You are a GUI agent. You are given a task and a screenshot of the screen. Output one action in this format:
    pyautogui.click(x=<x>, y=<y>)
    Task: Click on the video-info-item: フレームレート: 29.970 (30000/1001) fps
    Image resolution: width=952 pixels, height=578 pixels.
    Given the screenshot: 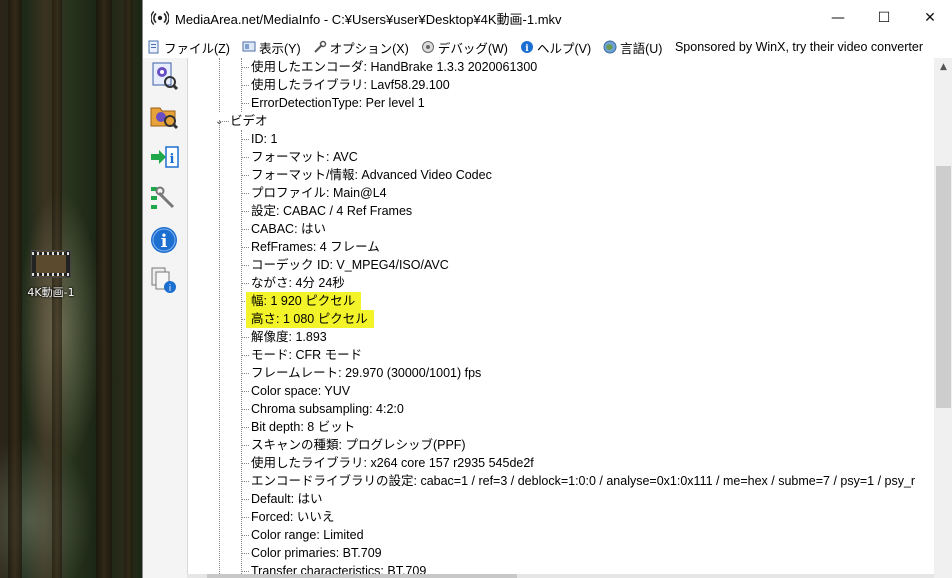 What is the action you would take?
    pyautogui.click(x=366, y=373)
    